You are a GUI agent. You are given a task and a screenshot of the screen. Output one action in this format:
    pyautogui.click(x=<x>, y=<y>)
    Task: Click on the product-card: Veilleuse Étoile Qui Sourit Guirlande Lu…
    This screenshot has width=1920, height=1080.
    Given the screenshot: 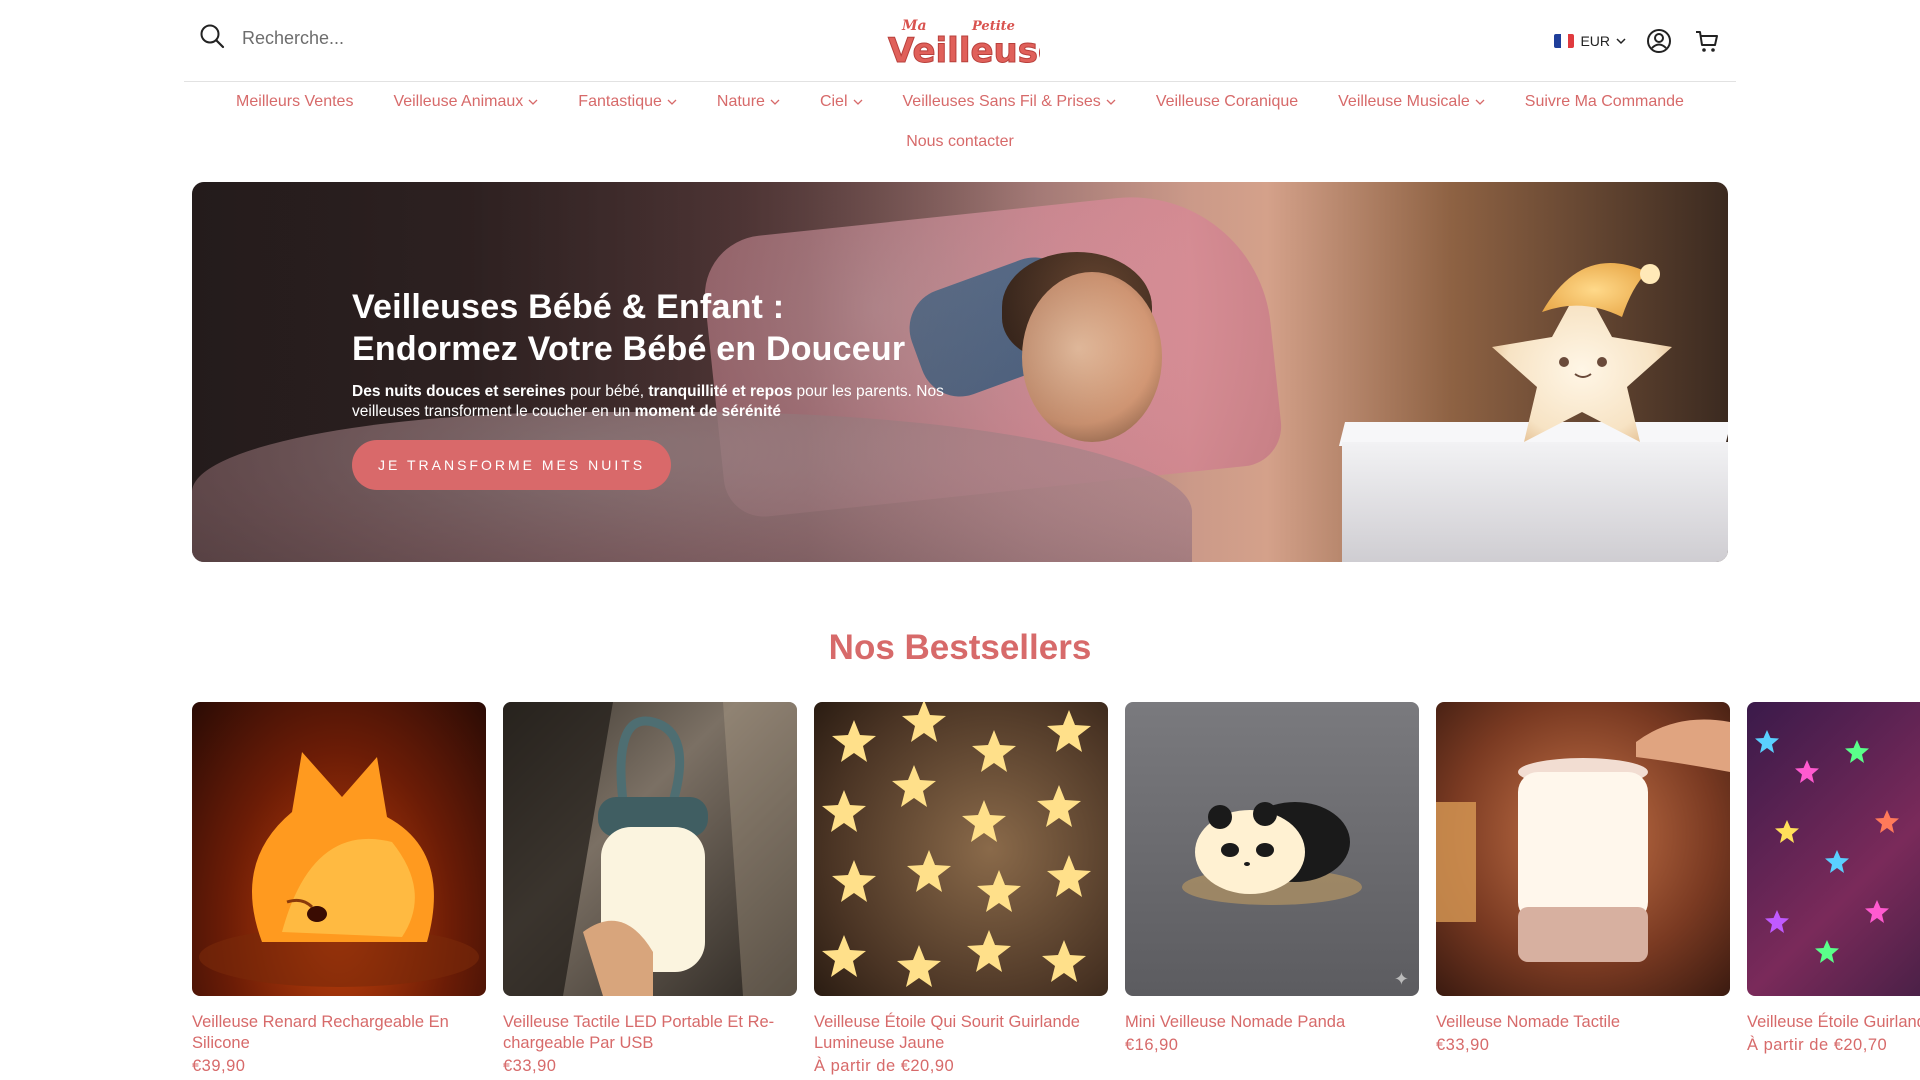 What is the action you would take?
    pyautogui.click(x=961, y=889)
    